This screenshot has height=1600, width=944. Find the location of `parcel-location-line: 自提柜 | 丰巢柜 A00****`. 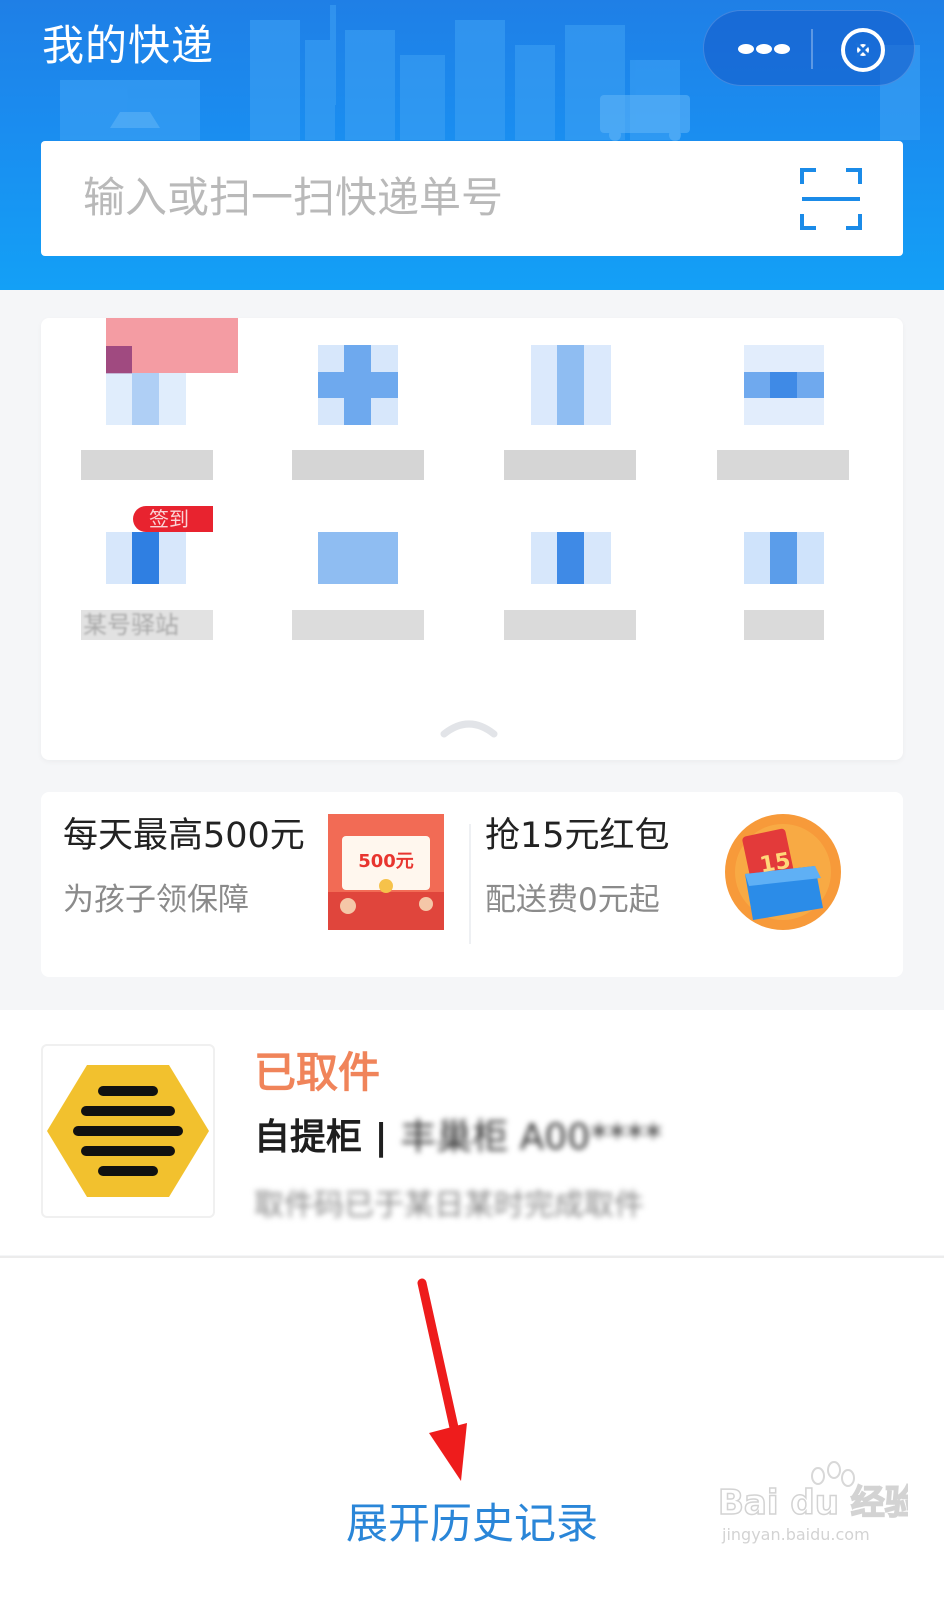

parcel-location-line: 自提柜 | 丰巢柜 A00**** is located at coordinates (458, 1138).